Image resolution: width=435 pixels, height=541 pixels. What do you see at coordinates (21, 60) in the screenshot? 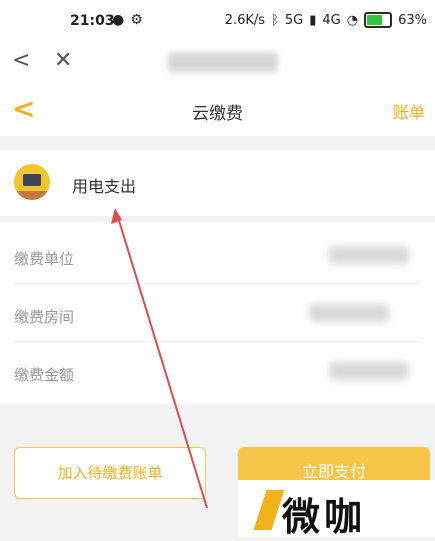
I see `back-icon: <` at bounding box center [21, 60].